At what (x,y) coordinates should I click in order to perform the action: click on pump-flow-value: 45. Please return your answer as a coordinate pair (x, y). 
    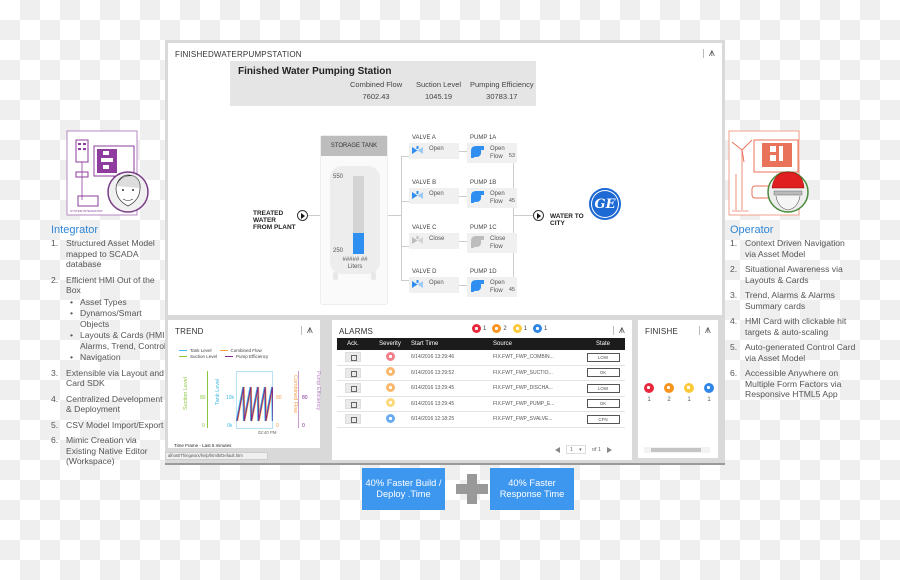
    Looking at the image, I should click on (511, 290).